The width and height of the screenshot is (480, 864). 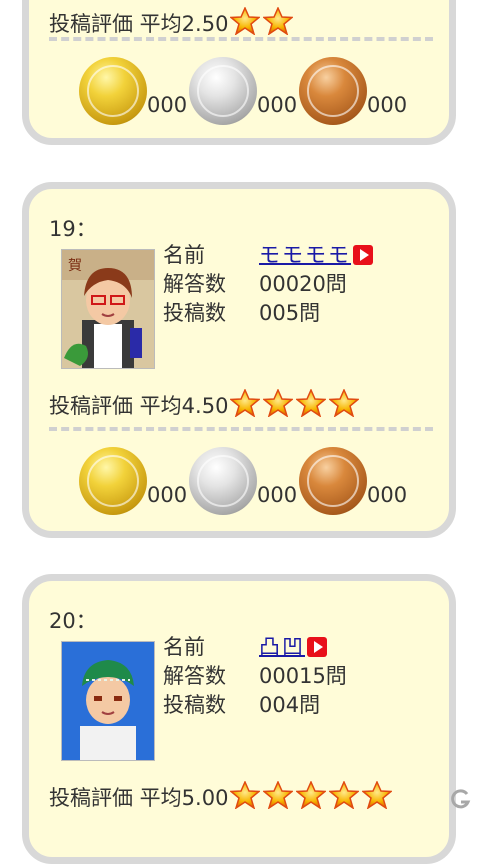 I want to click on rating-row: 投稿評価 平均5.00, so click(x=222, y=797).